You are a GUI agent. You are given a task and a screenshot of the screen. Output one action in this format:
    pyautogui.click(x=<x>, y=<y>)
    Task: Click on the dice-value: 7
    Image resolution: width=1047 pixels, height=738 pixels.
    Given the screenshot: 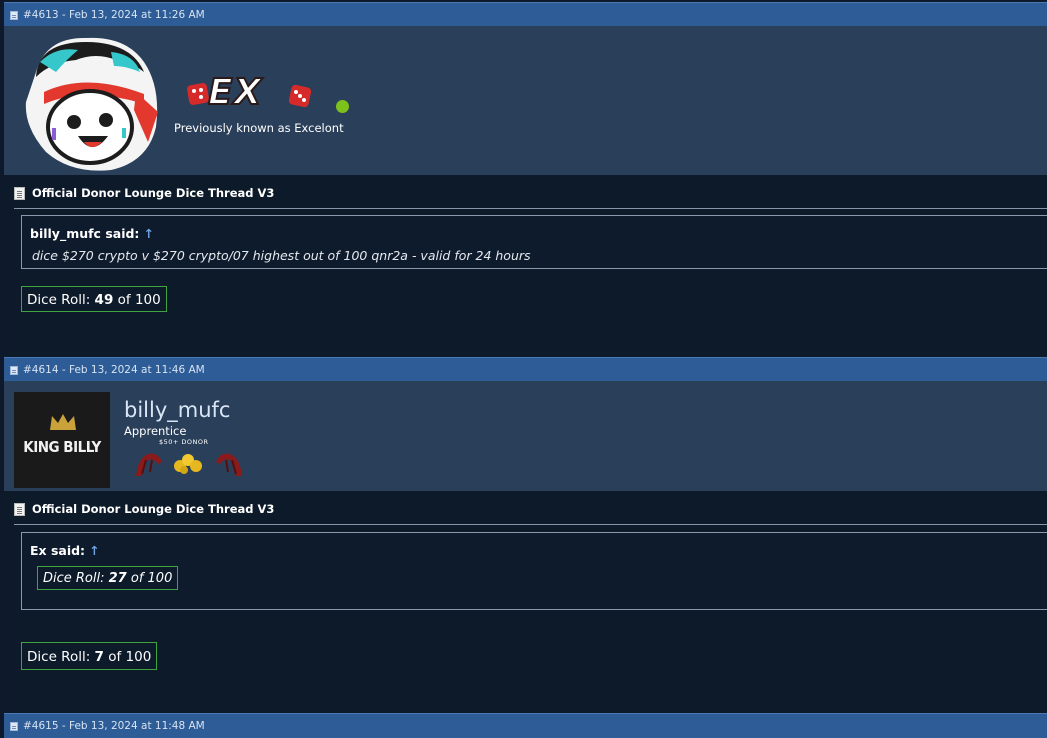 What is the action you would take?
    pyautogui.click(x=99, y=657)
    